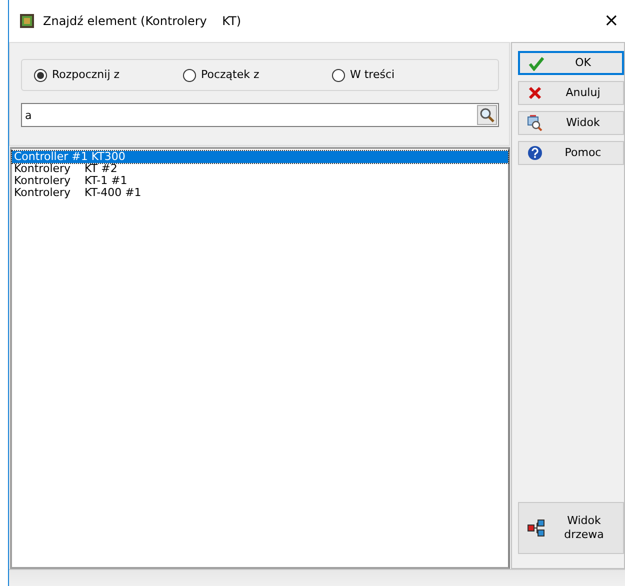 The height and width of the screenshot is (586, 625). I want to click on list-item: Kontrolery KT-400 #1, so click(260, 192).